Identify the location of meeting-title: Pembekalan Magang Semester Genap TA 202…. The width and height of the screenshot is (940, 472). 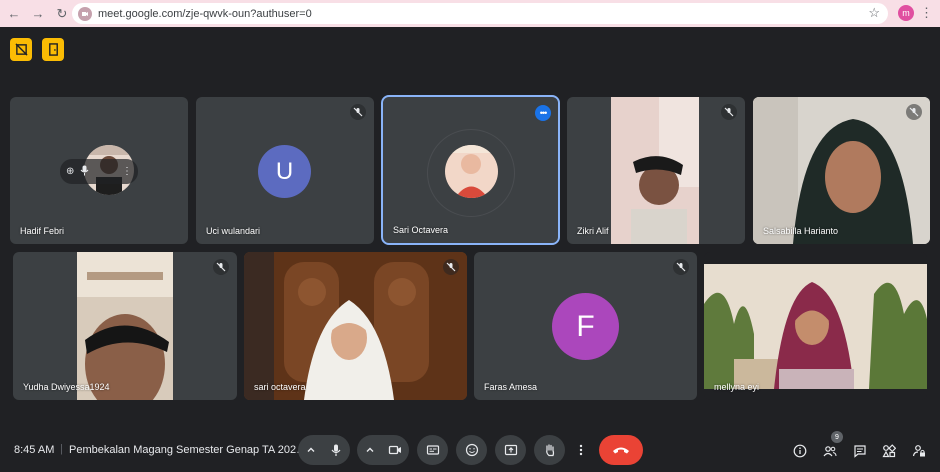
(188, 450).